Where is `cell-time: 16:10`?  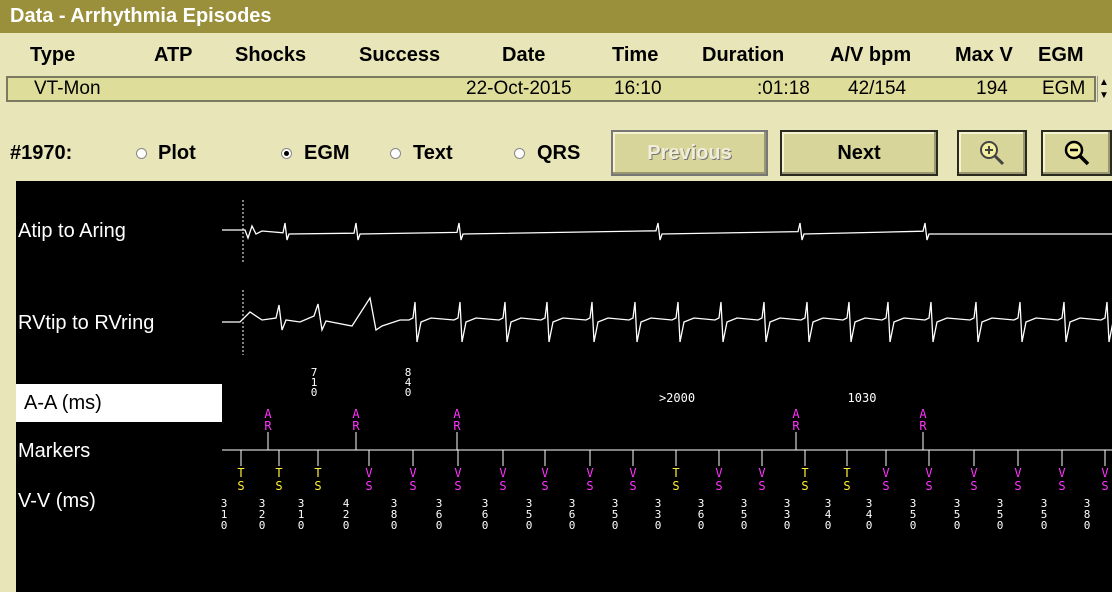
cell-time: 16:10 is located at coordinates (638, 88).